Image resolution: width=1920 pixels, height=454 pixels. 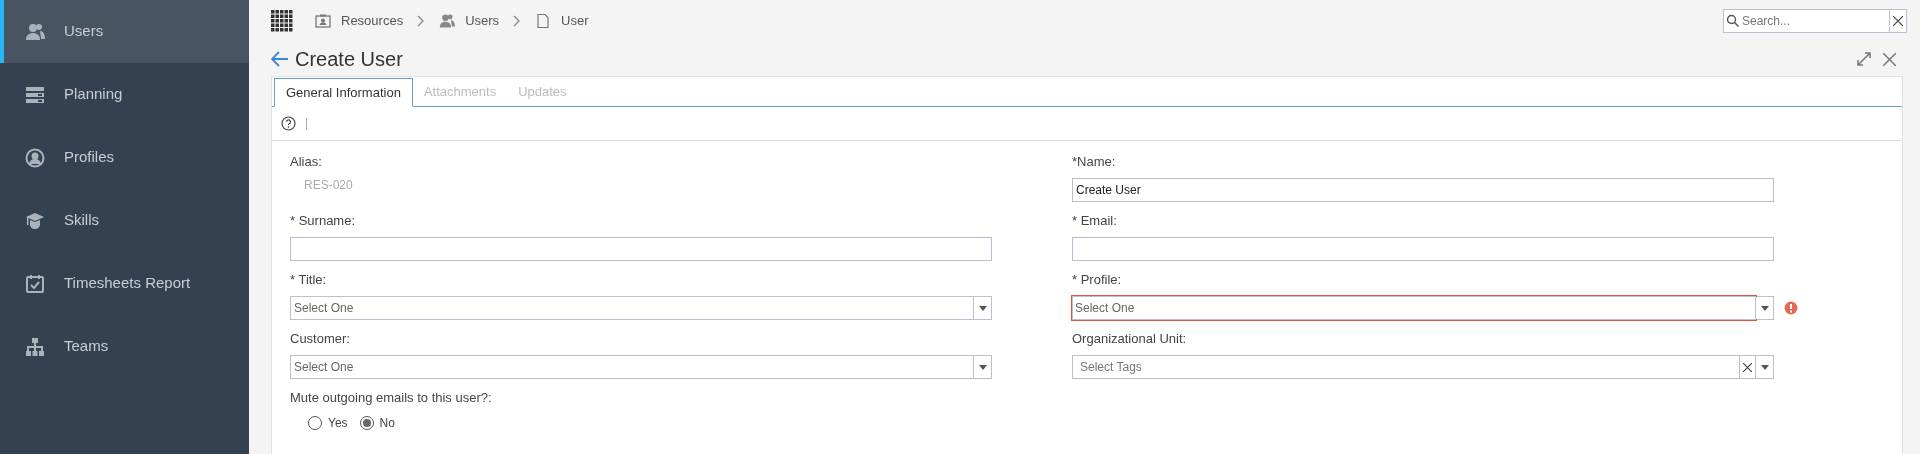 I want to click on clear-search-button, so click(x=1897, y=21).